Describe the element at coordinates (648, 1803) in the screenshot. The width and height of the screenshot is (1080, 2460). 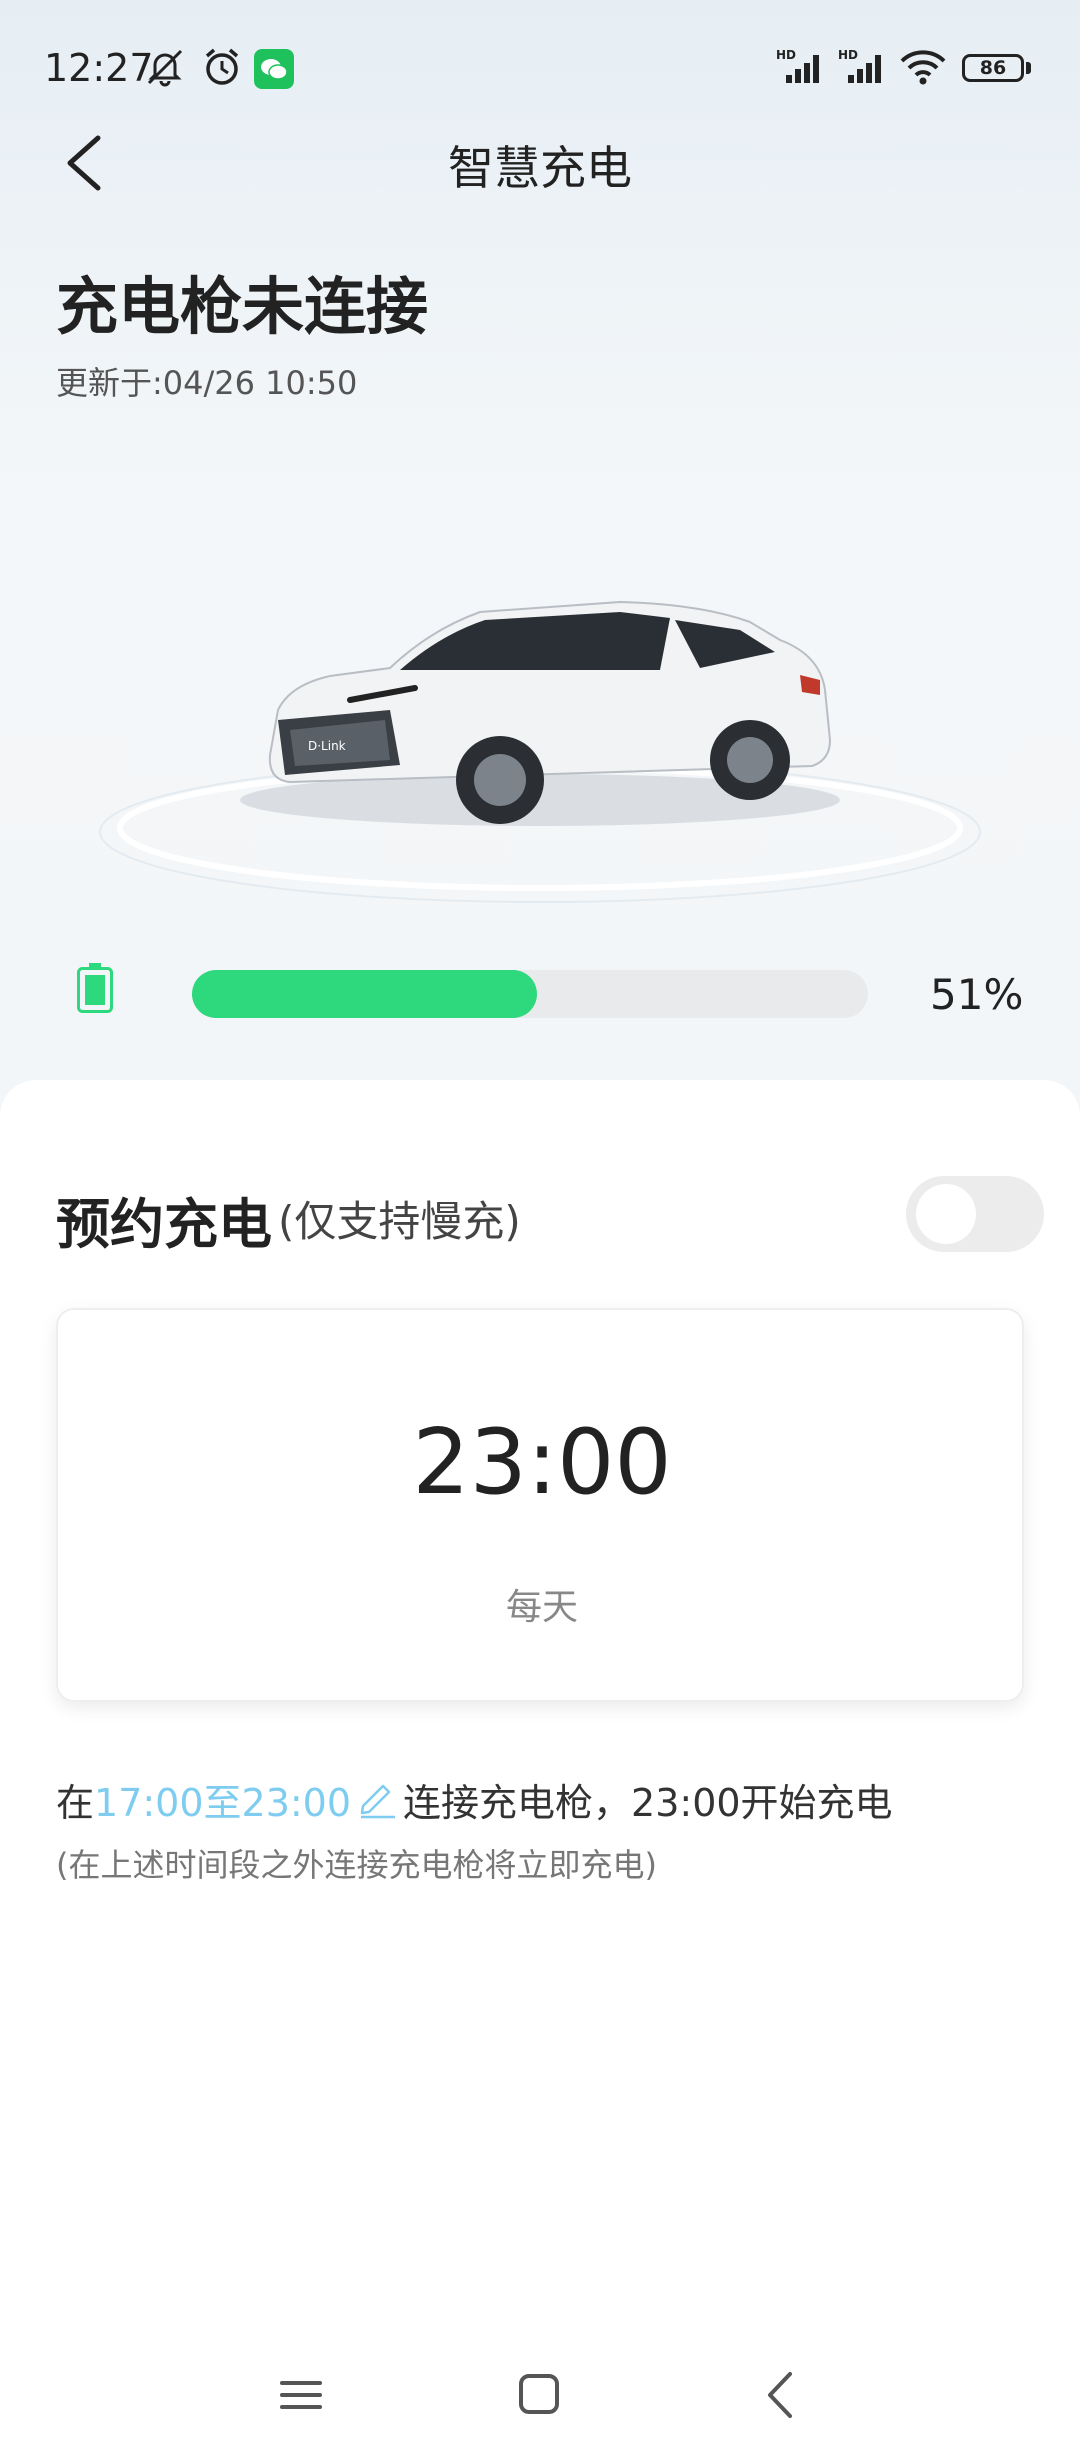
I see `window-suffix: 连接充电枪，23:00开始充电` at that location.